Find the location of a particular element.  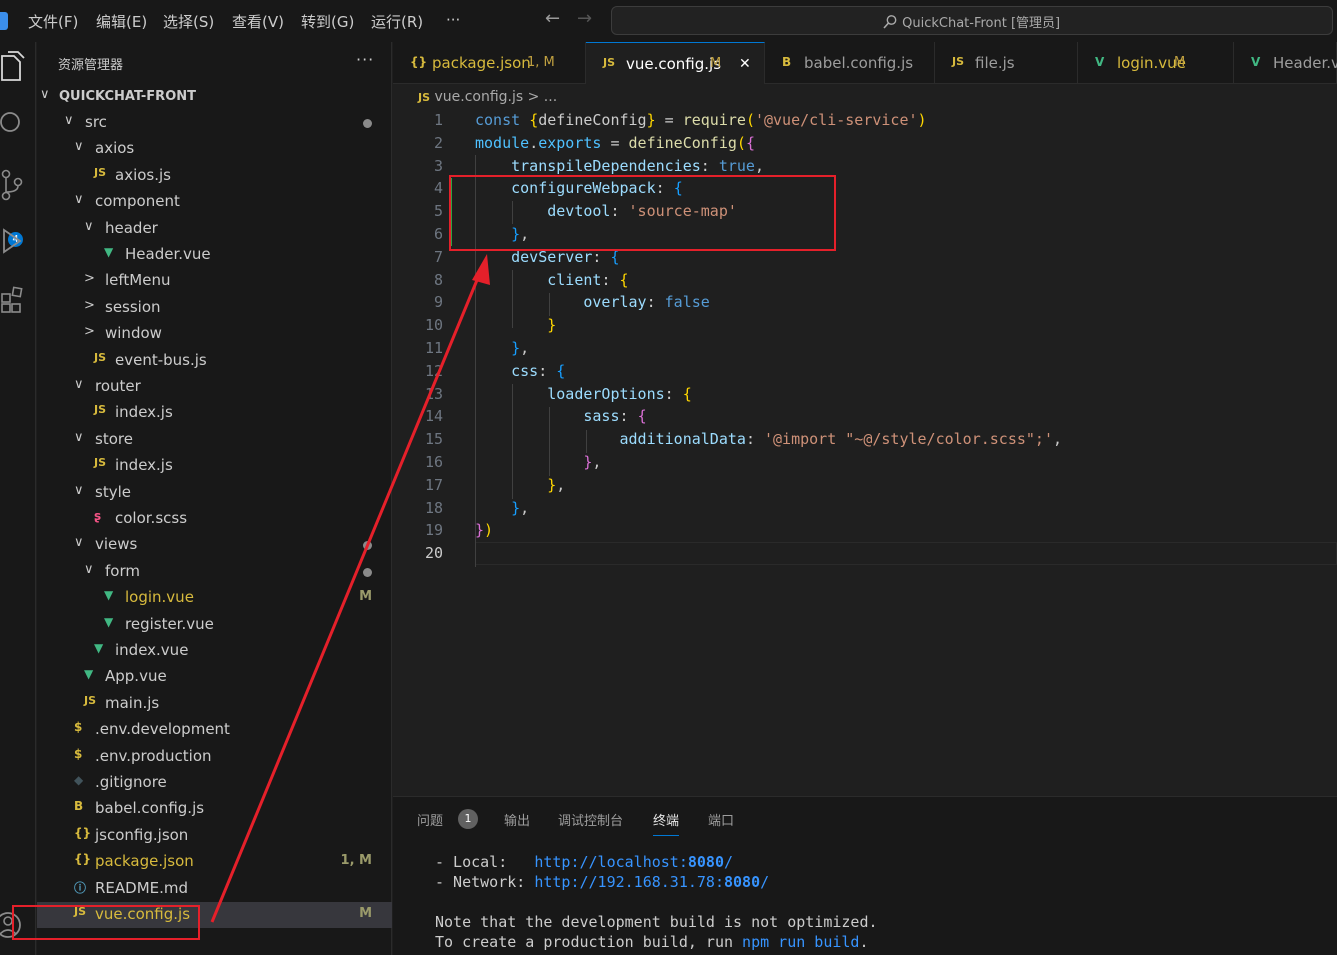

annotation-arrow-icon is located at coordinates (350, 588).